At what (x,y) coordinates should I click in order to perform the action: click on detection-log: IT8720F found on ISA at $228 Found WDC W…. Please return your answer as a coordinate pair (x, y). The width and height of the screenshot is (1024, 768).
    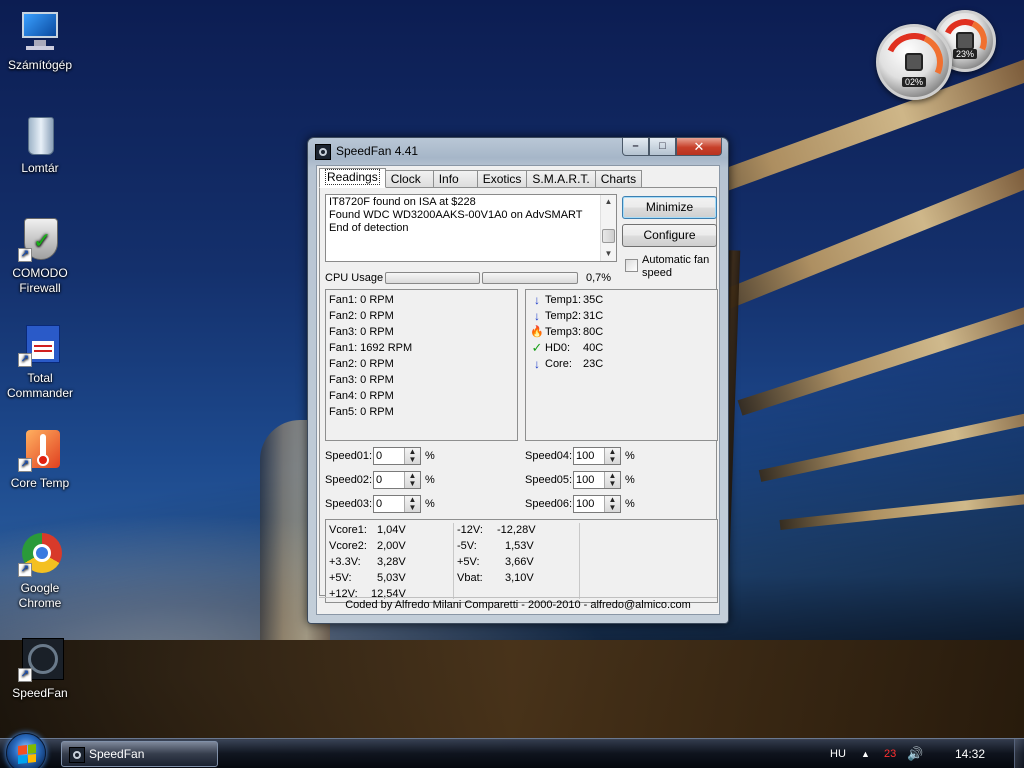
    Looking at the image, I should click on (471, 228).